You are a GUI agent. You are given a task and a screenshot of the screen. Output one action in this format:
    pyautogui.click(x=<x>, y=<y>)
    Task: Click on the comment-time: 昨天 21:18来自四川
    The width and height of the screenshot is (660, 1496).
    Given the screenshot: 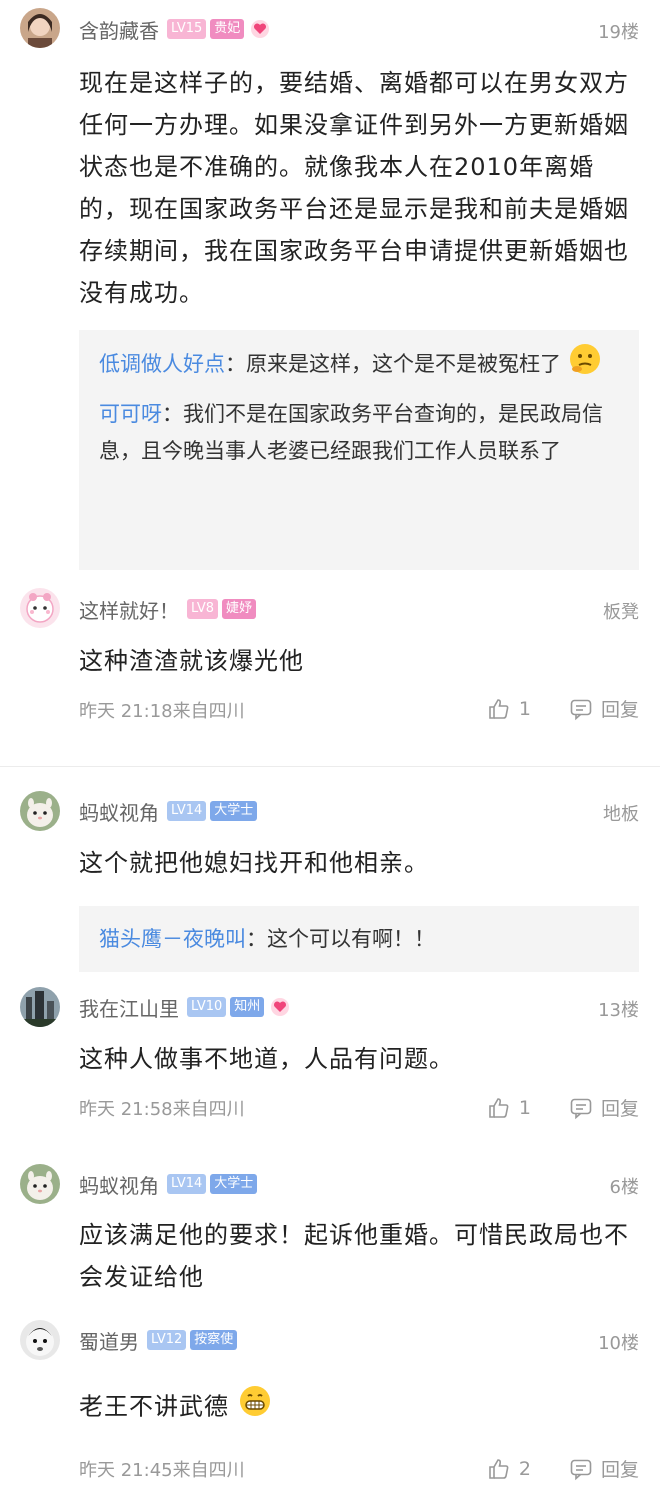 What is the action you would take?
    pyautogui.click(x=162, y=711)
    